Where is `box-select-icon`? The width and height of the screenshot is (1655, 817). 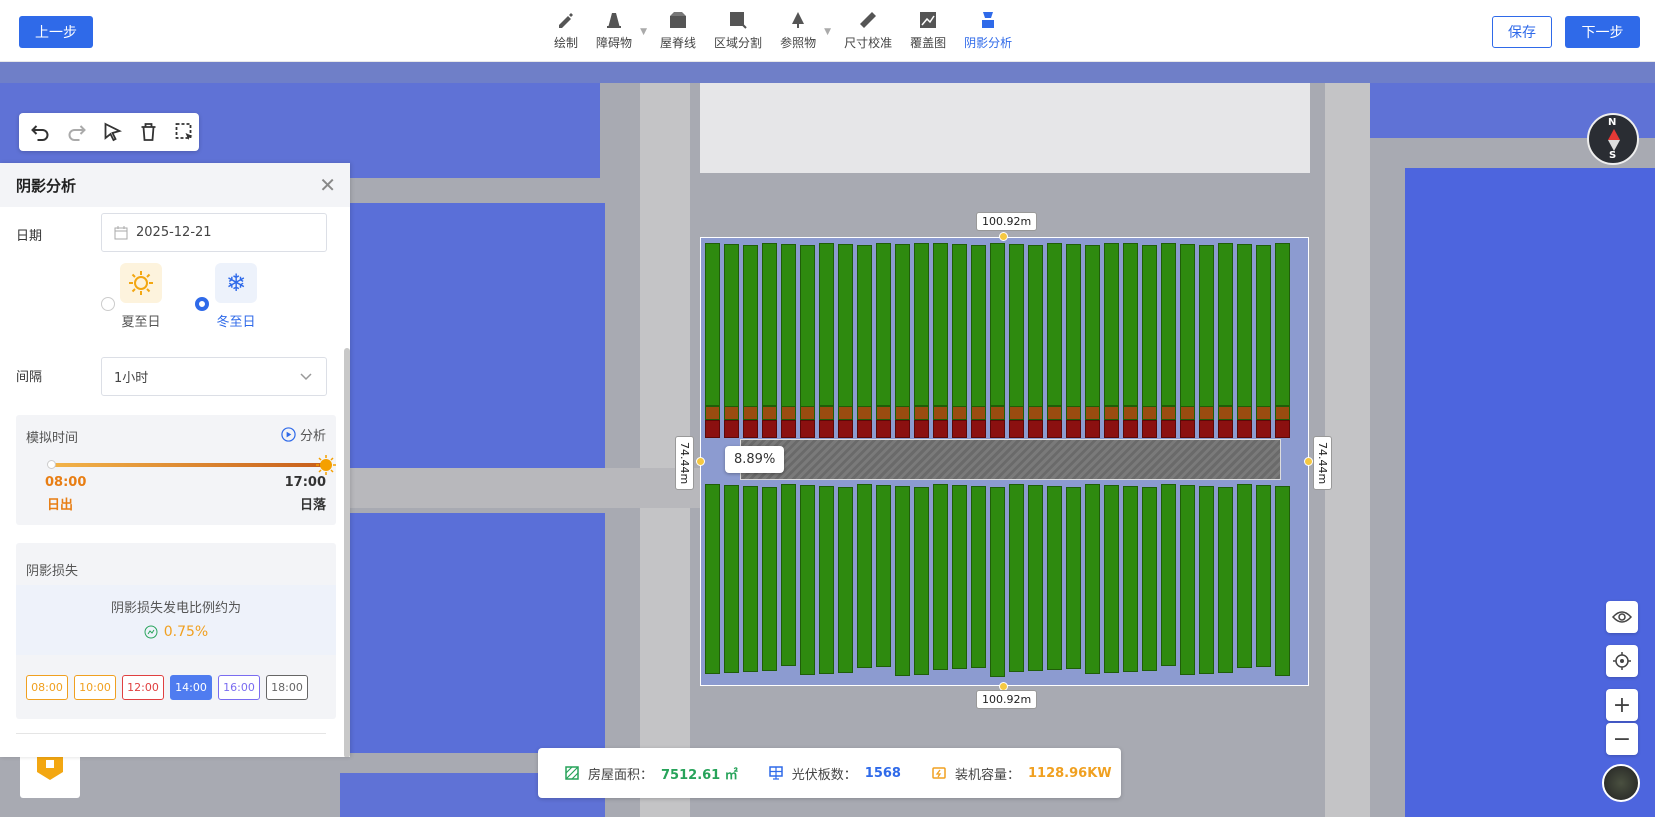
box-select-icon is located at coordinates (184, 132).